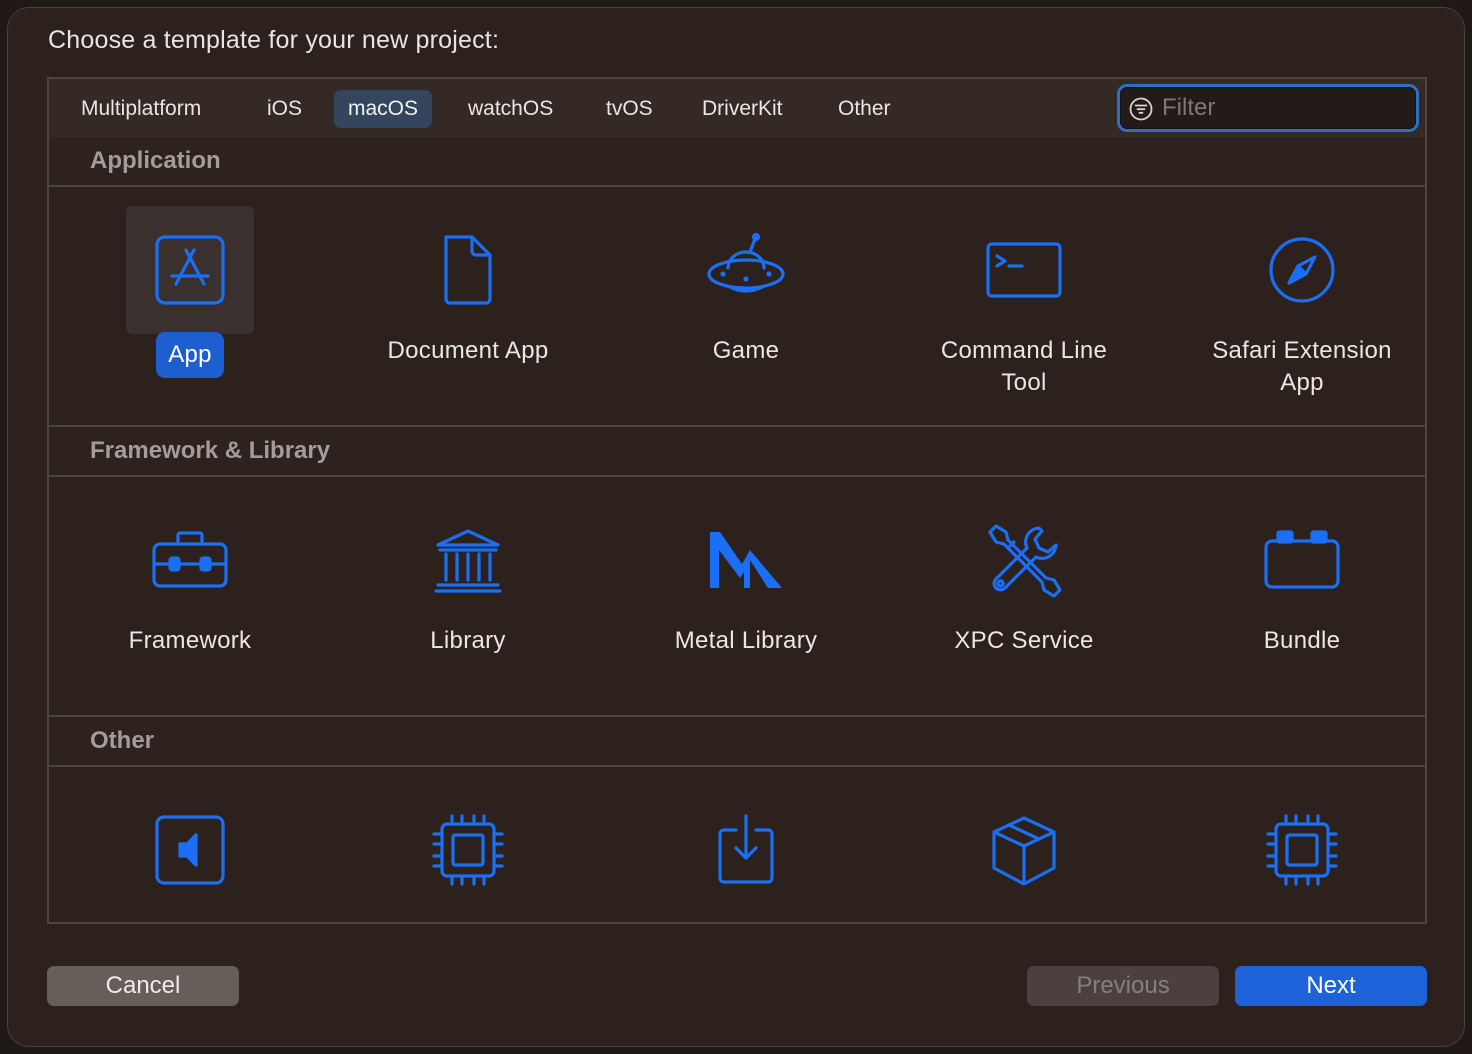  What do you see at coordinates (1024, 640) in the screenshot?
I see `template-label-xpc-service: XPC Service` at bounding box center [1024, 640].